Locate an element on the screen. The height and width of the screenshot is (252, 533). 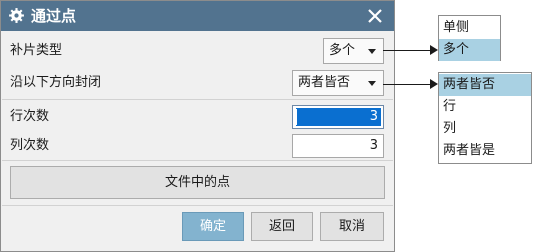
column-count-value: 3 is located at coordinates (373, 145).